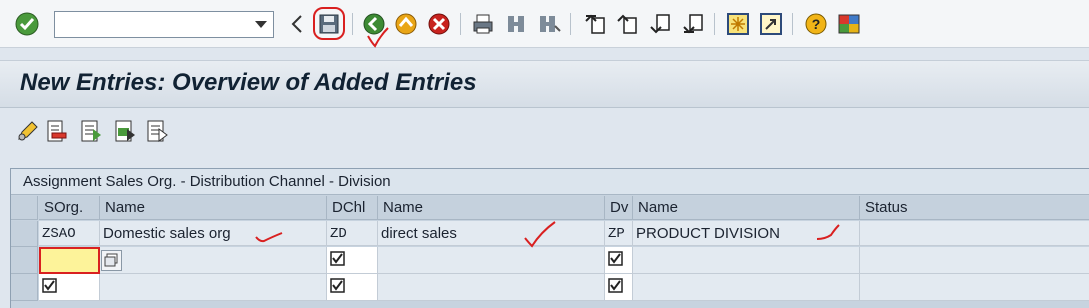 Image resolution: width=1089 pixels, height=308 pixels. I want to click on find-next-icon, so click(549, 24).